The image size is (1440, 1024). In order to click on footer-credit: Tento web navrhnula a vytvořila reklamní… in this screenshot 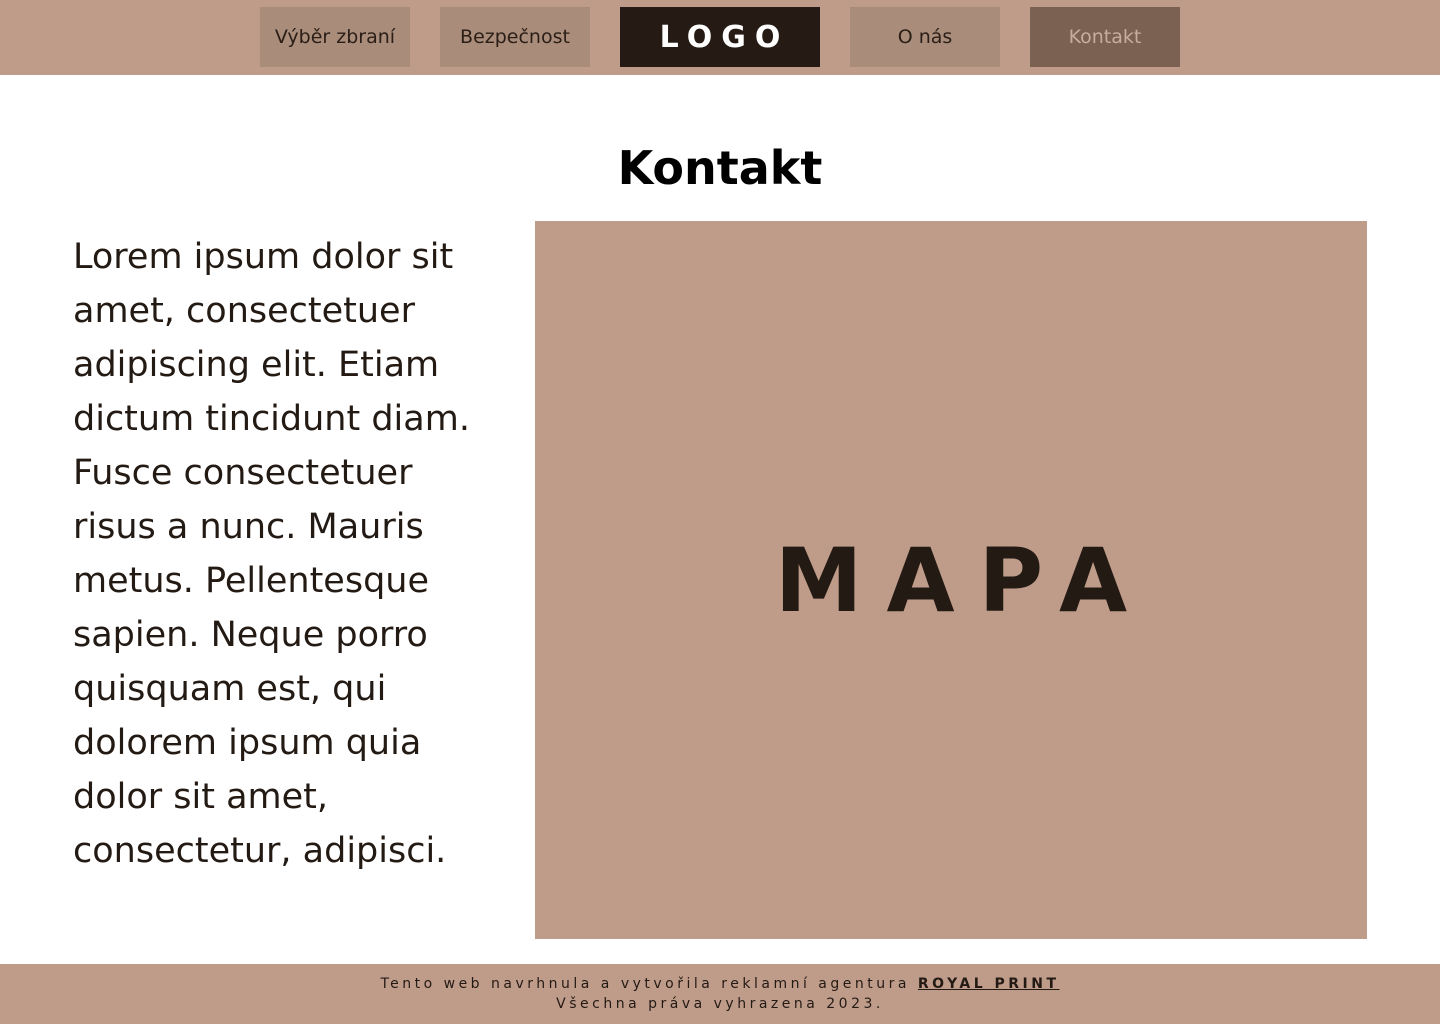, I will do `click(720, 984)`.